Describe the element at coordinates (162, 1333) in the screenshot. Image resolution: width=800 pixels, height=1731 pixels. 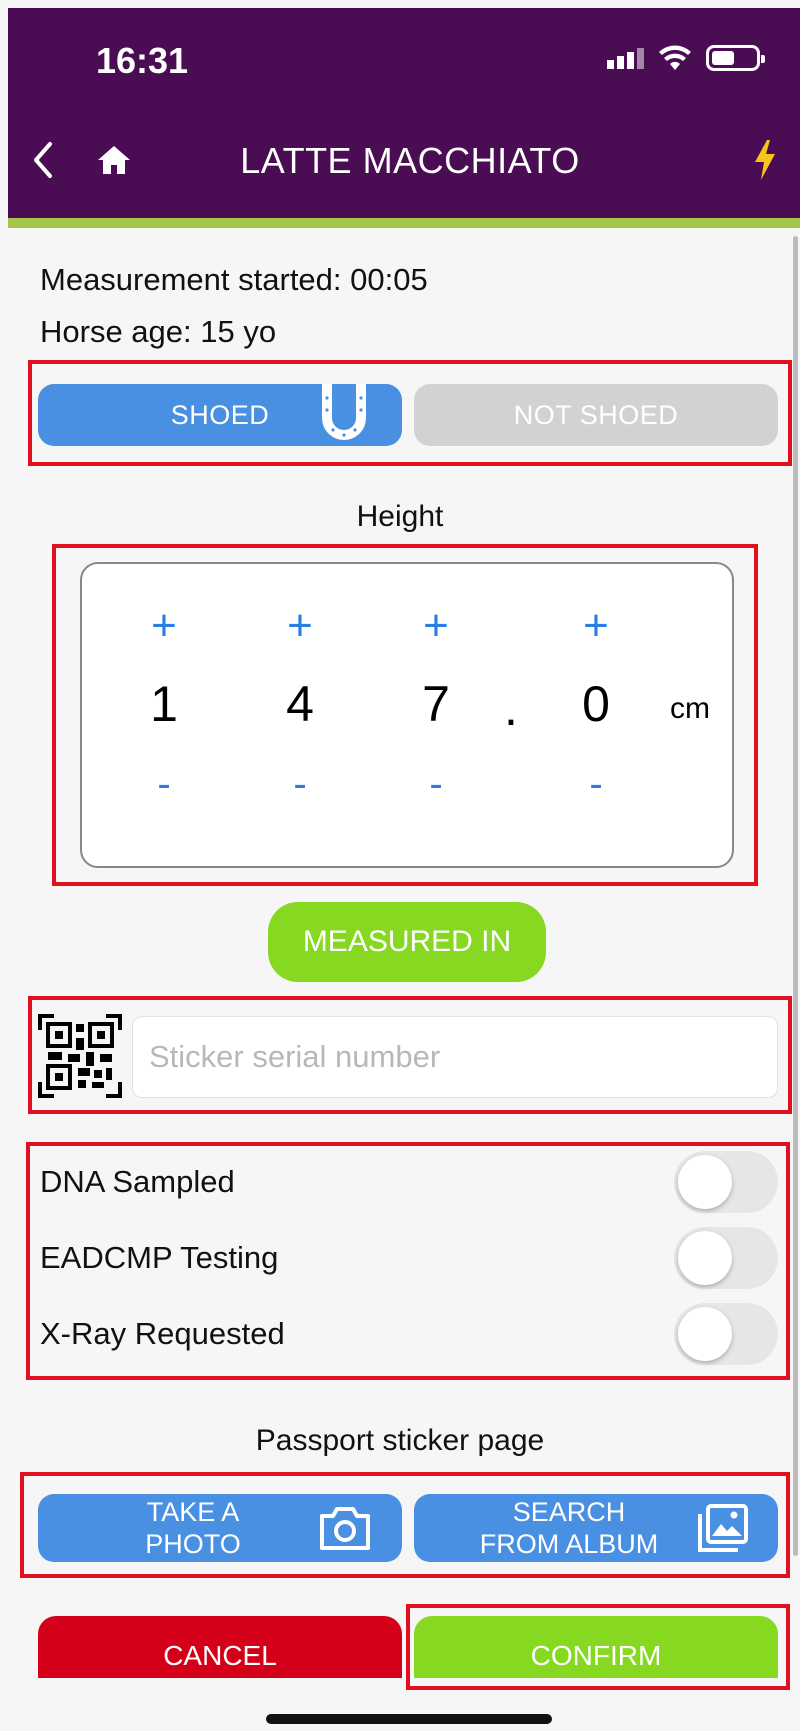
I see `xray-requested-label: X-Ray Requested` at that location.